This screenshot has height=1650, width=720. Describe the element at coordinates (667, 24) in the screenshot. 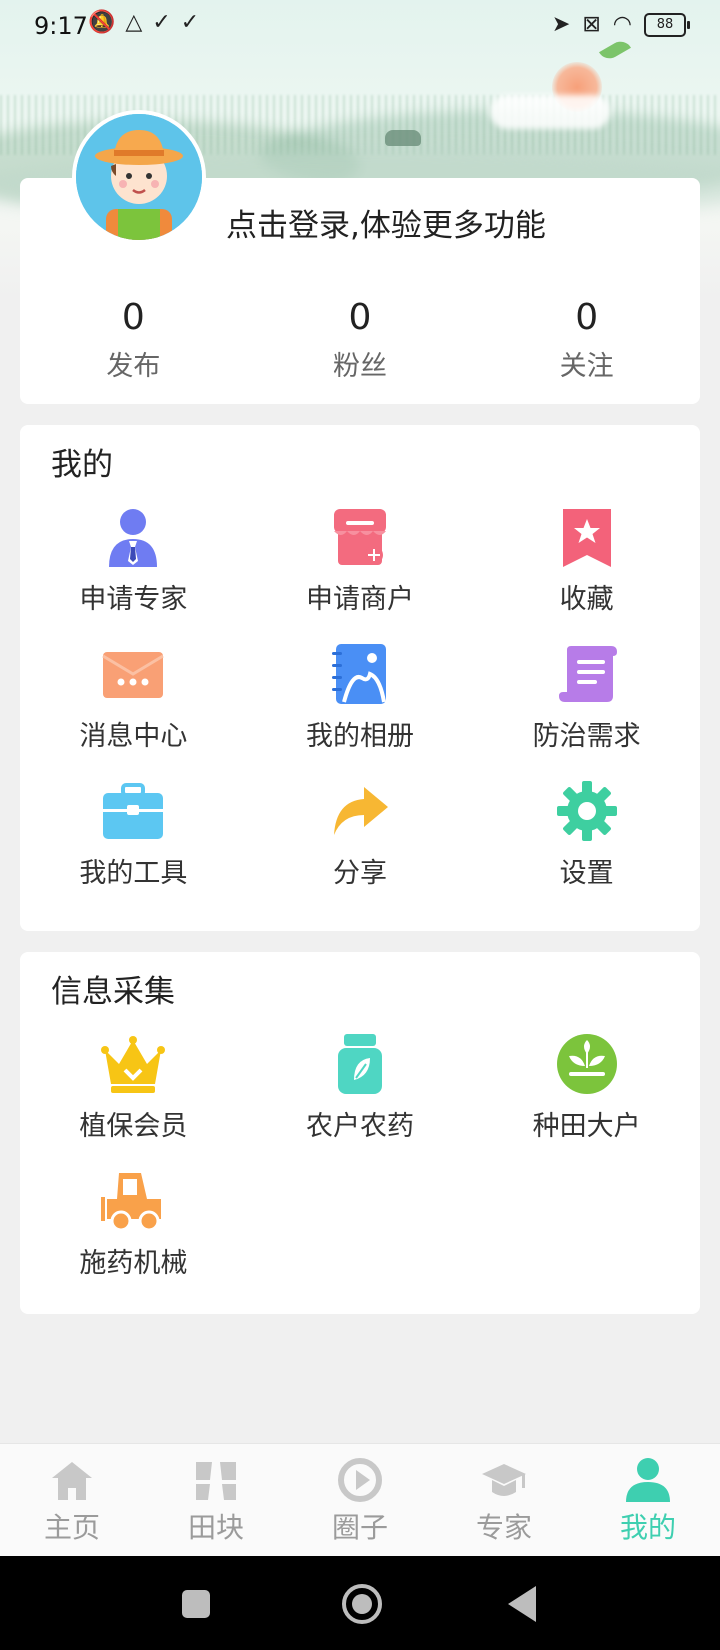

I see `battery-icon: 88` at that location.